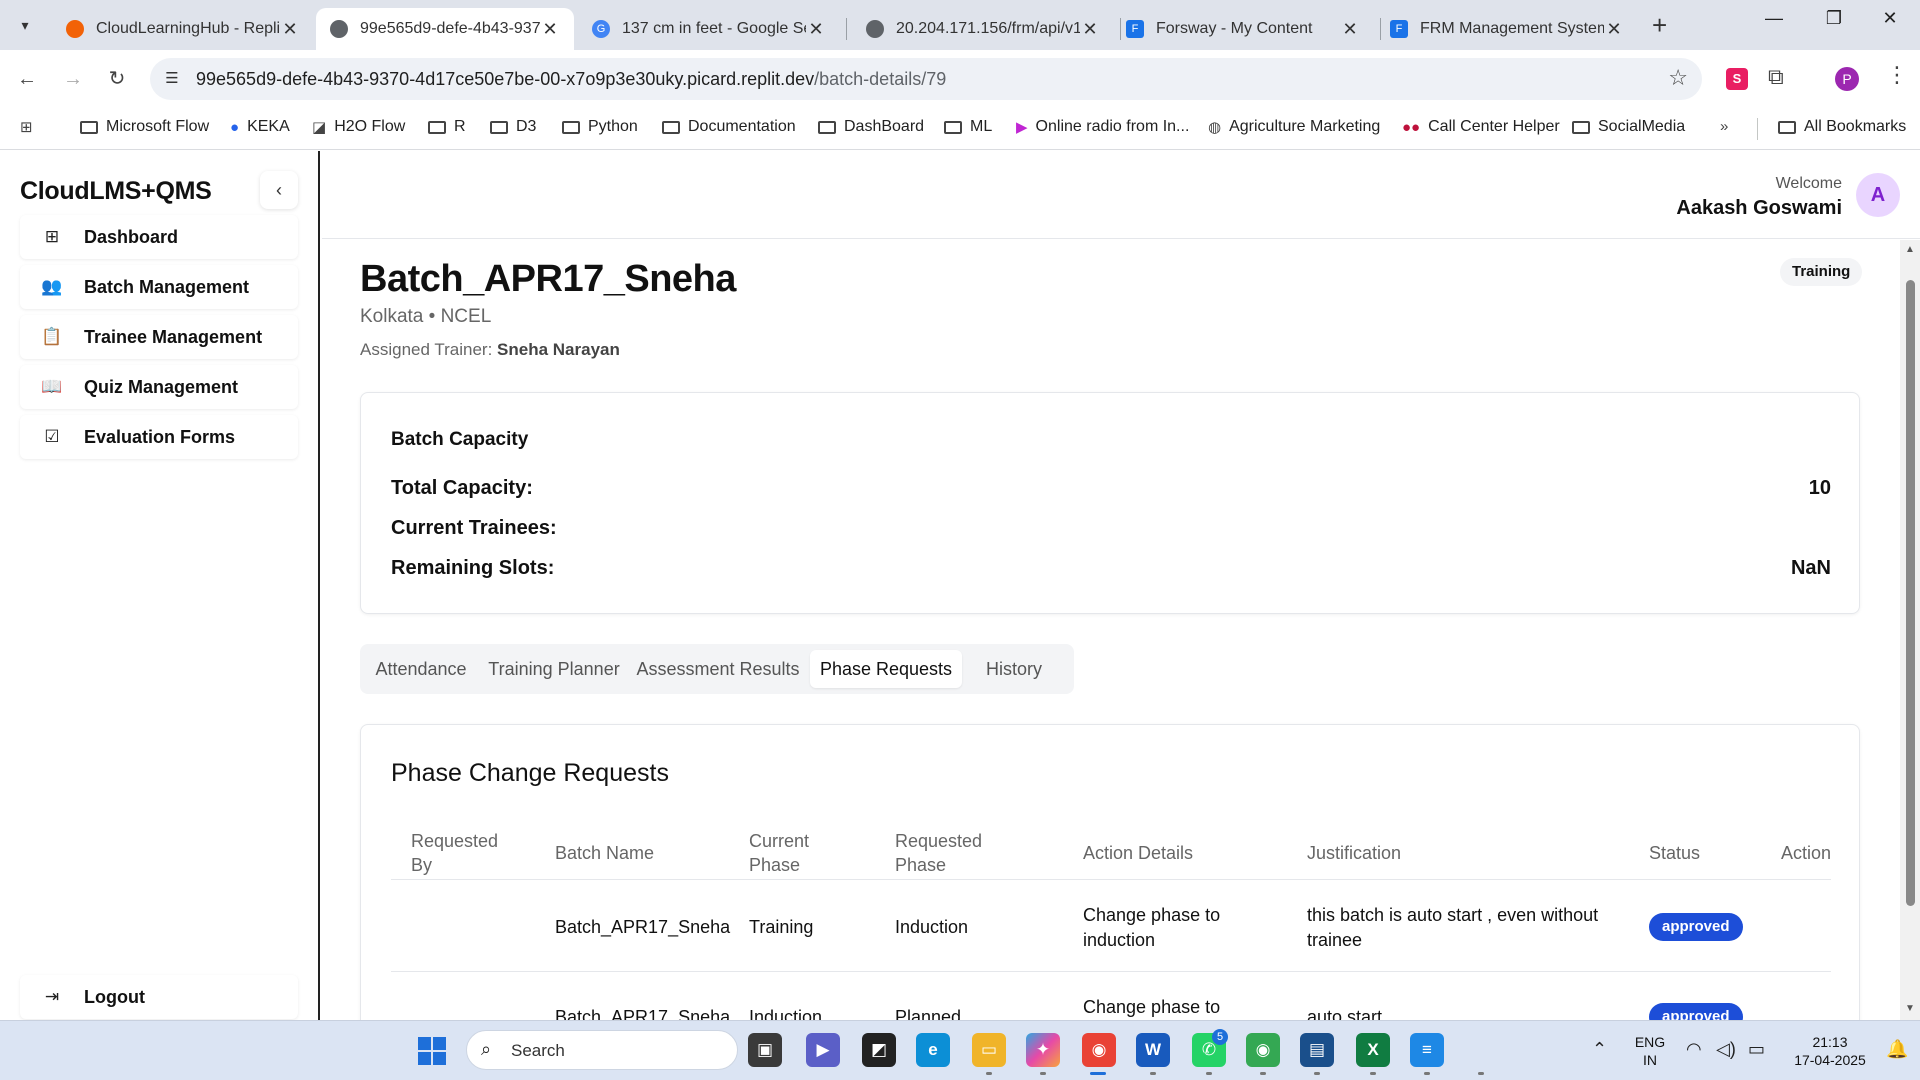 This screenshot has height=1080, width=1920. I want to click on profile-avatar: P, so click(1847, 79).